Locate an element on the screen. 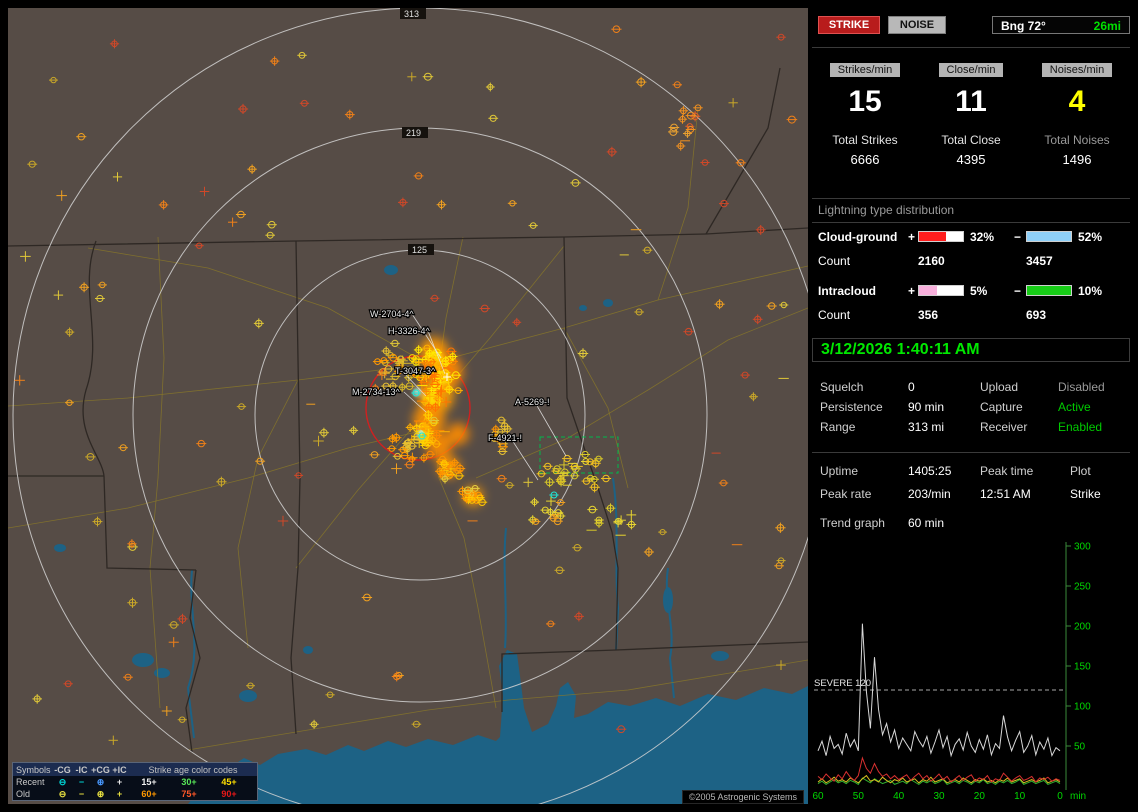 Image resolution: width=1138 pixels, height=812 pixels. total-close-label: Total Close is located at coordinates (971, 140).